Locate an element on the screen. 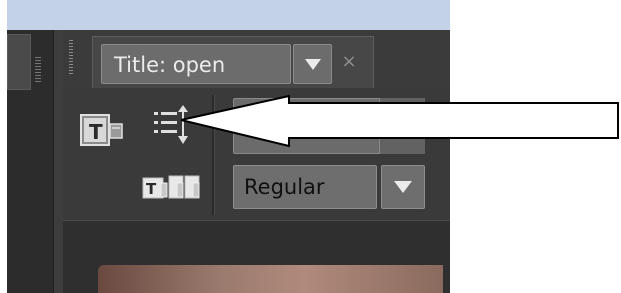 This screenshot has width=621, height=293. title-dropdown-button is located at coordinates (312, 64).